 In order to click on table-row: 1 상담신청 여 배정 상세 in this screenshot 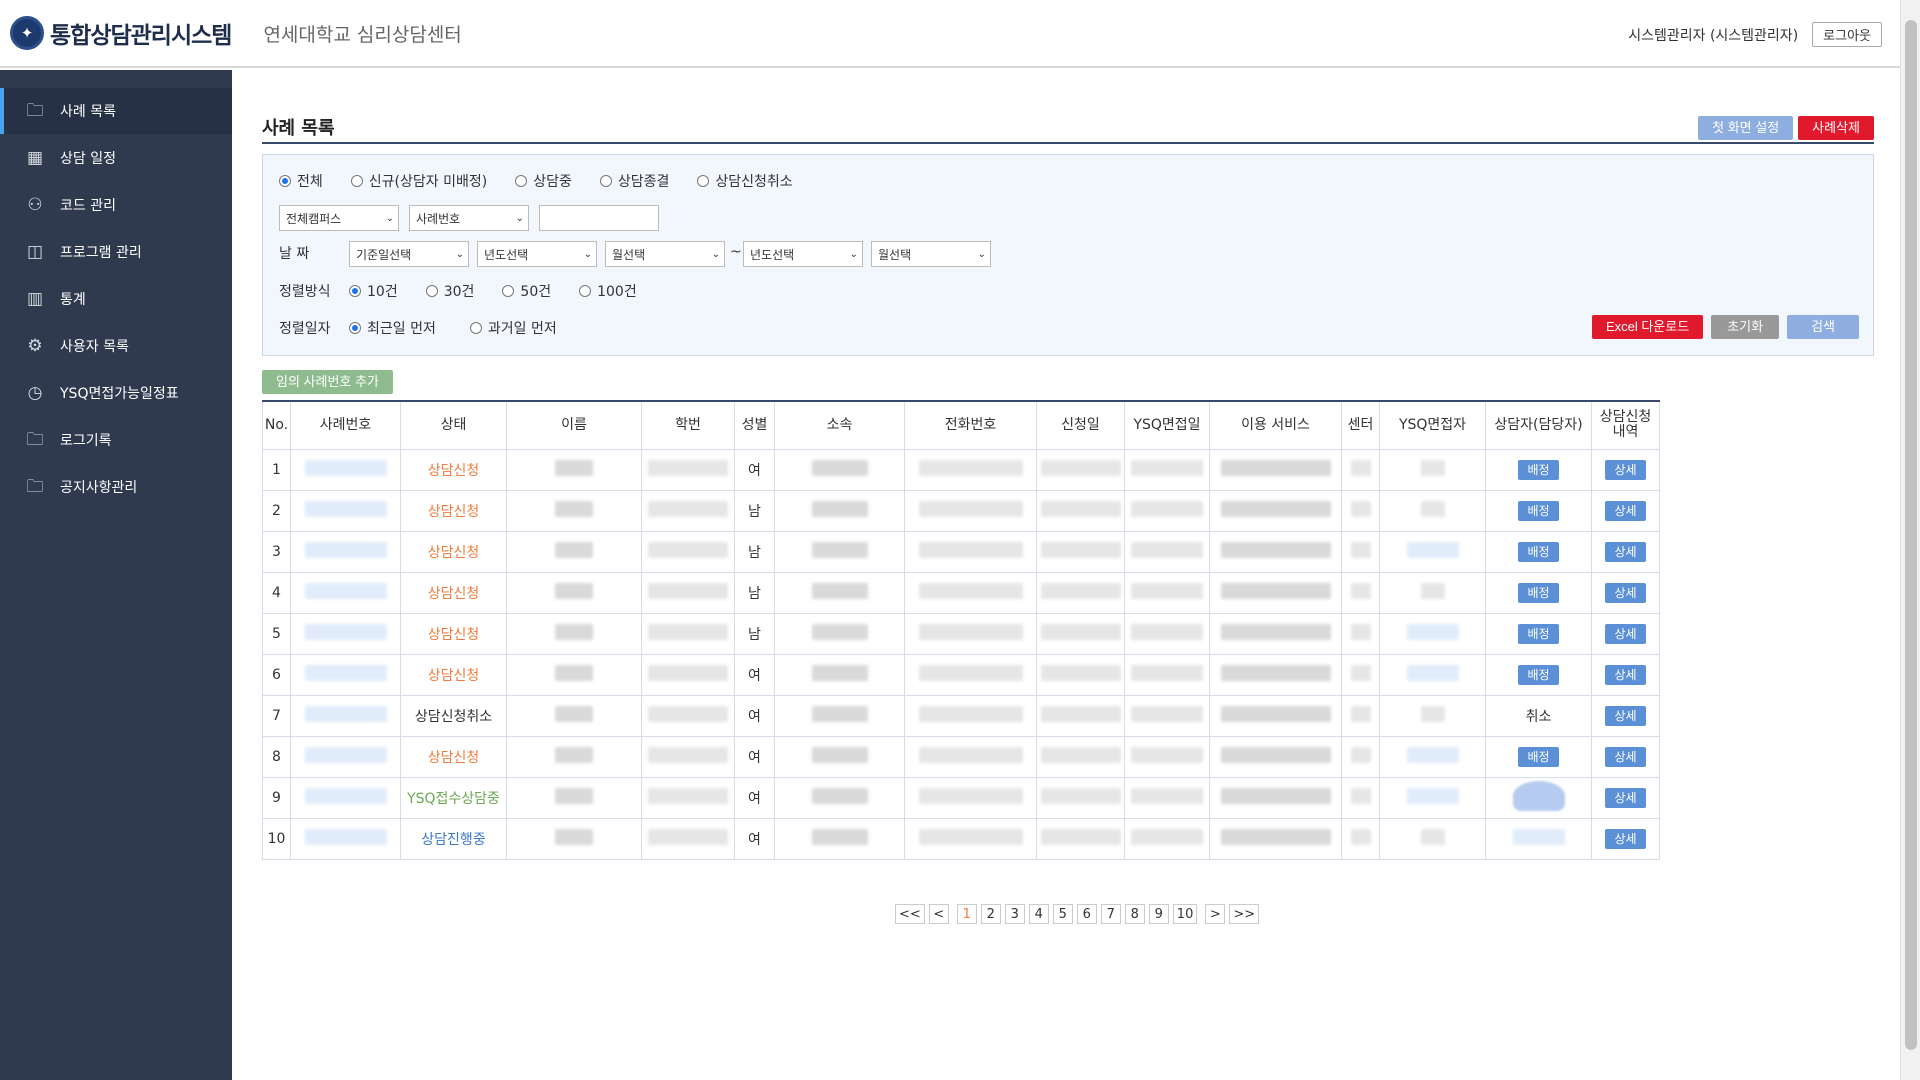, I will do `click(961, 469)`.